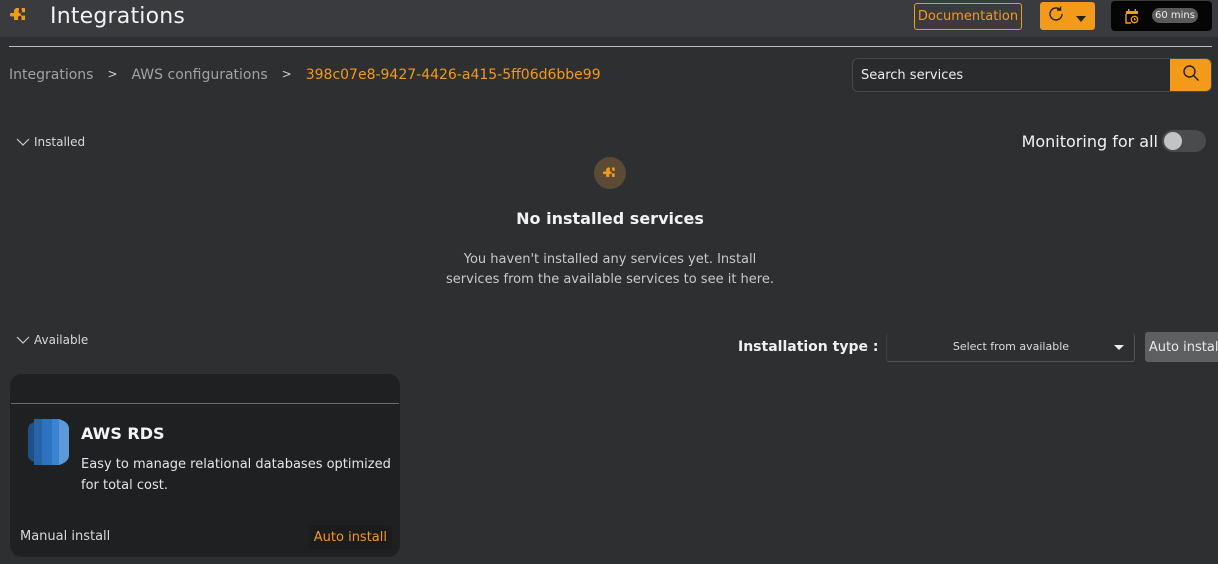 The height and width of the screenshot is (564, 1218). I want to click on installed-section-label: Installed, so click(60, 142).